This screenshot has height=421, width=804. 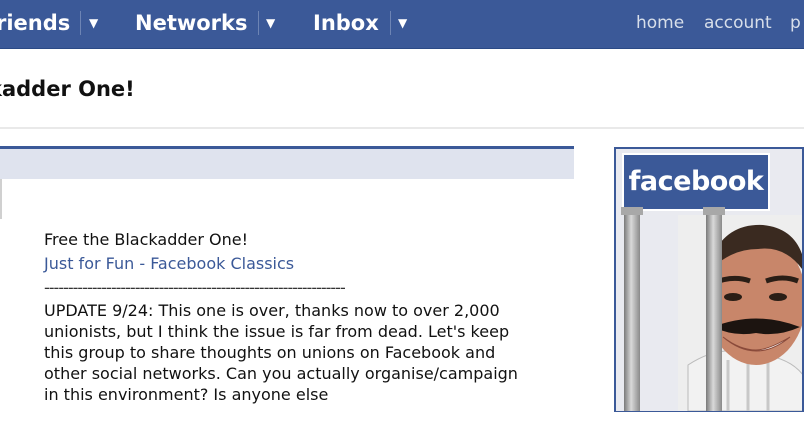 What do you see at coordinates (270, 24) in the screenshot?
I see `networks-dropdown-arrow-icon: ▼` at bounding box center [270, 24].